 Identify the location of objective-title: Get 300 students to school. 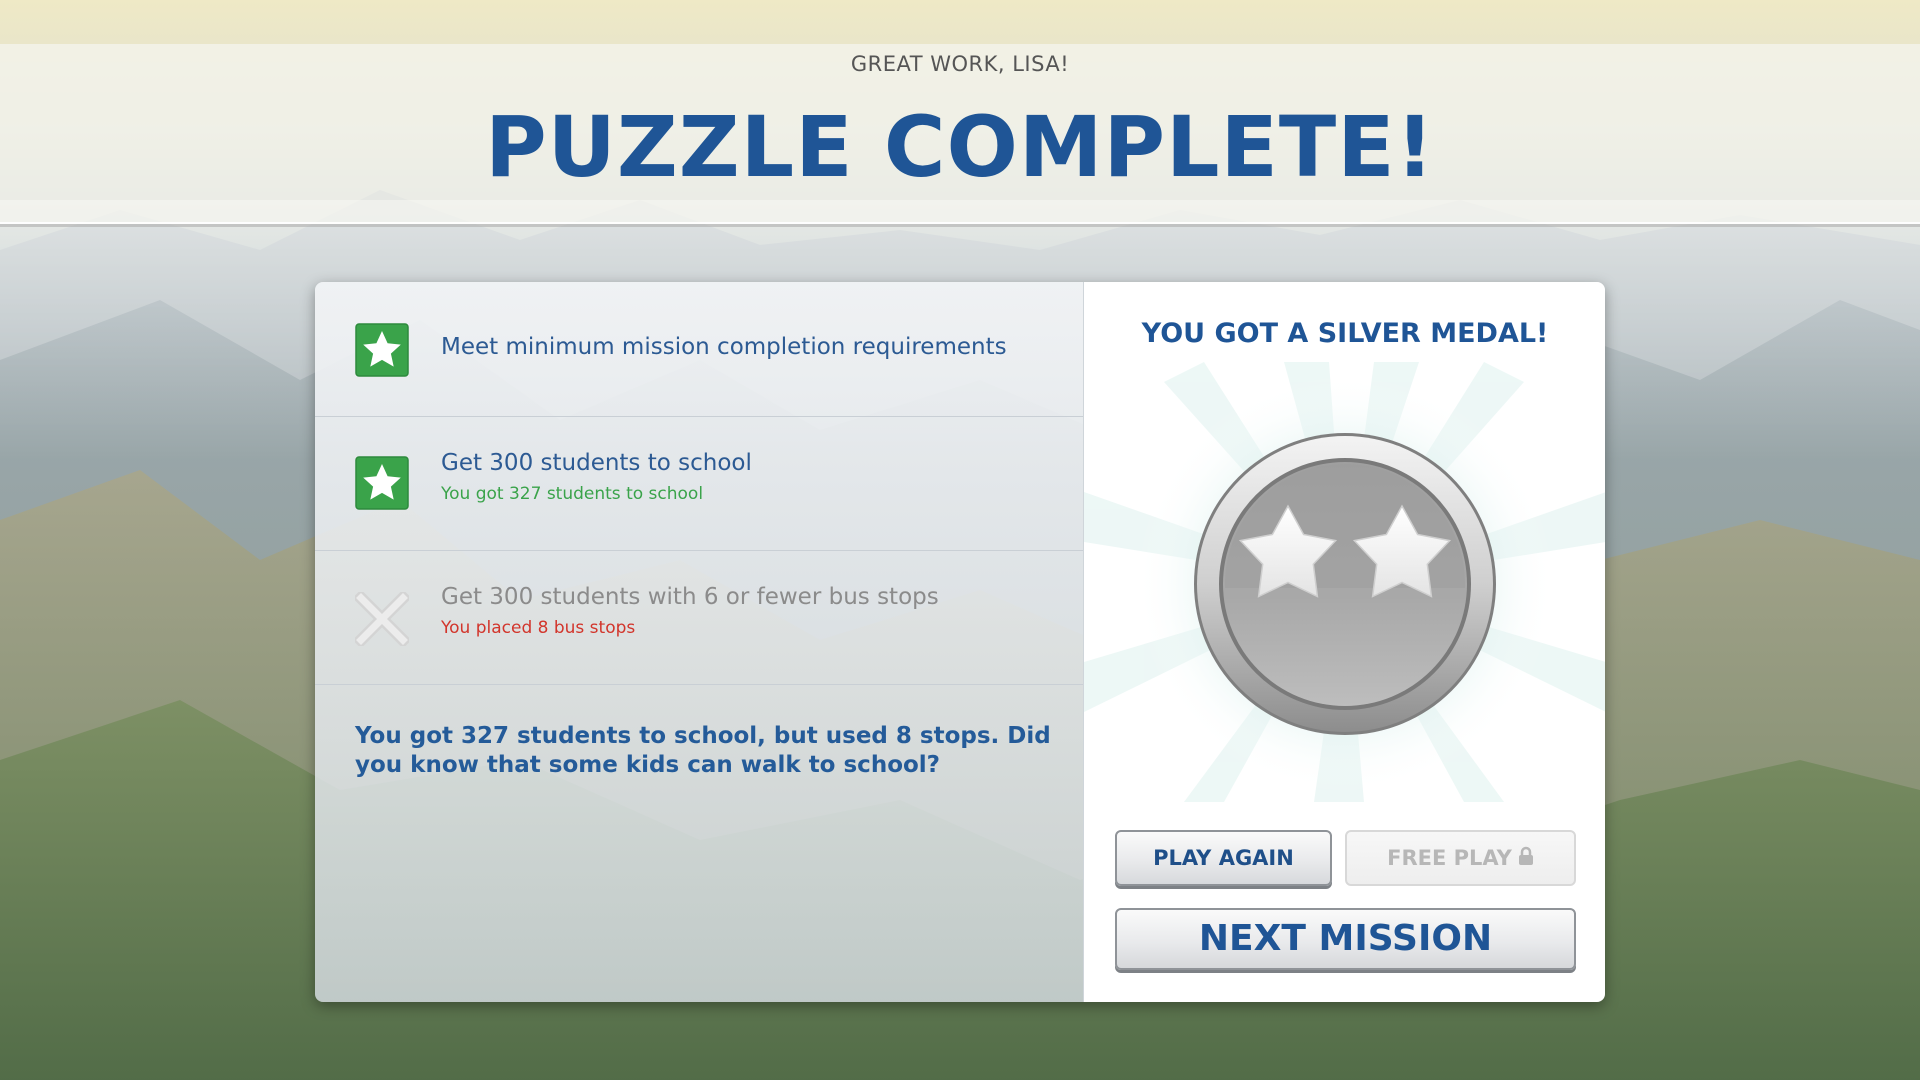
(596, 463).